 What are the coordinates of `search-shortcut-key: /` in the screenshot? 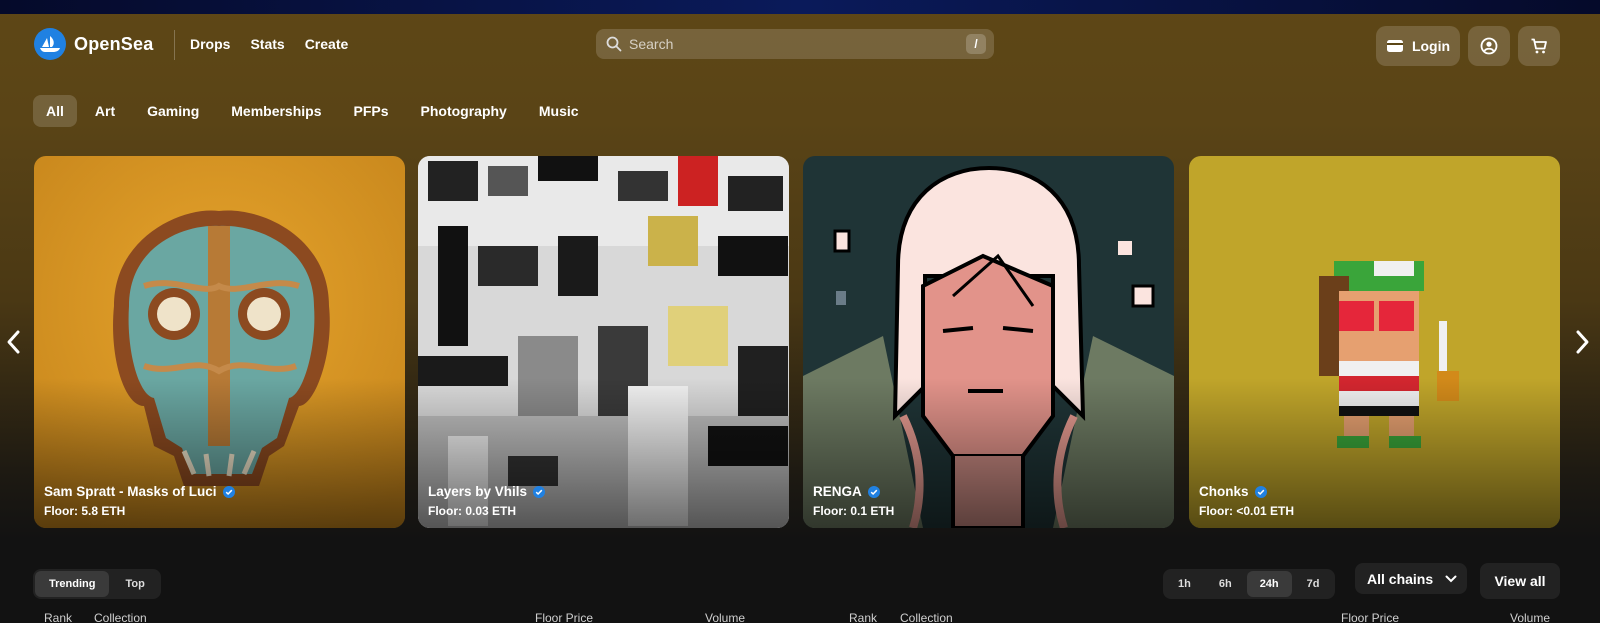 It's located at (976, 44).